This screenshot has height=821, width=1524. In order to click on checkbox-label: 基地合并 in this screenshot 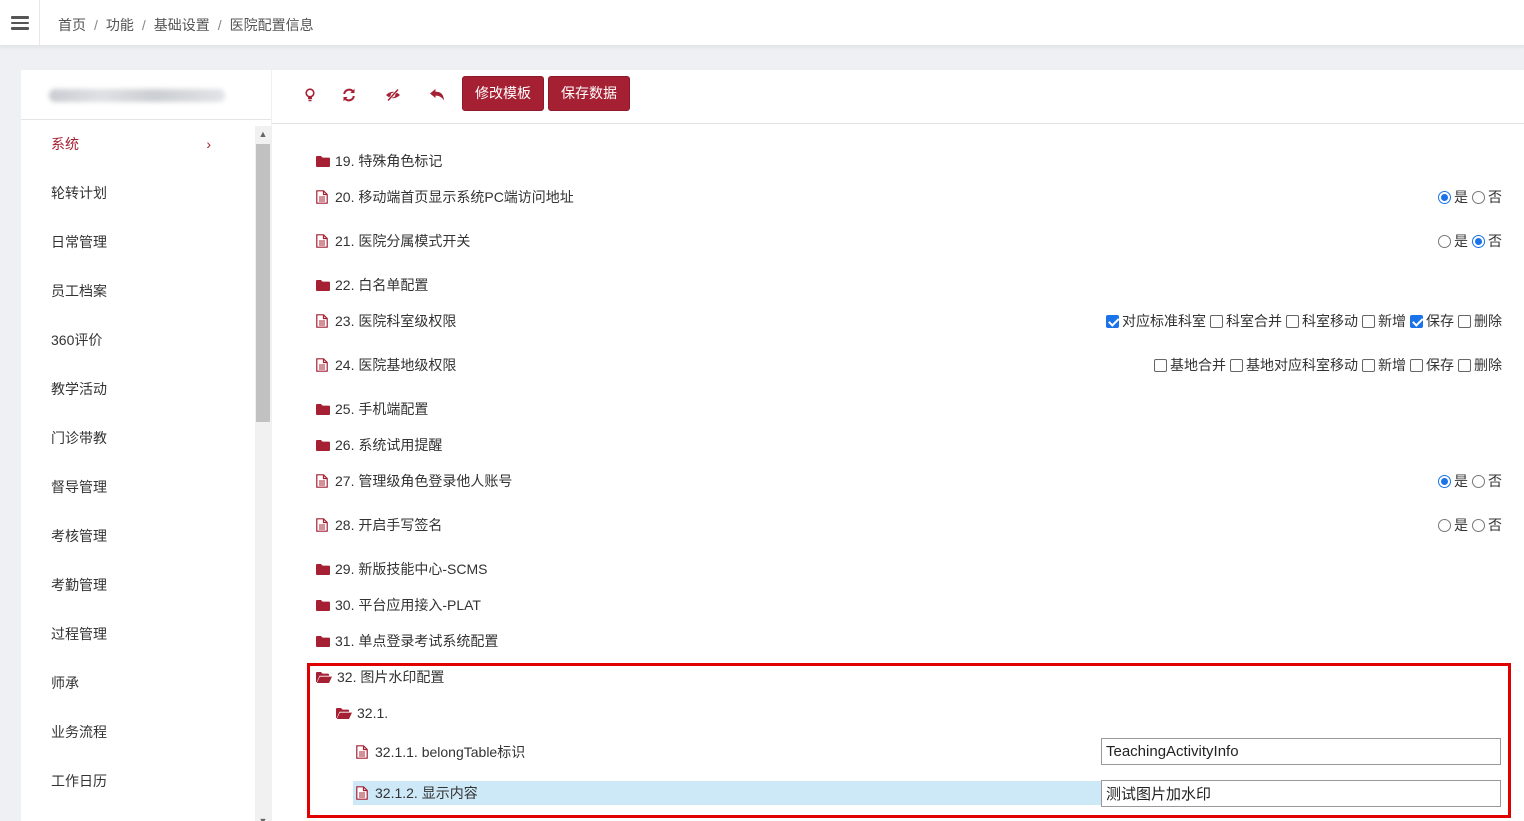, I will do `click(1198, 365)`.